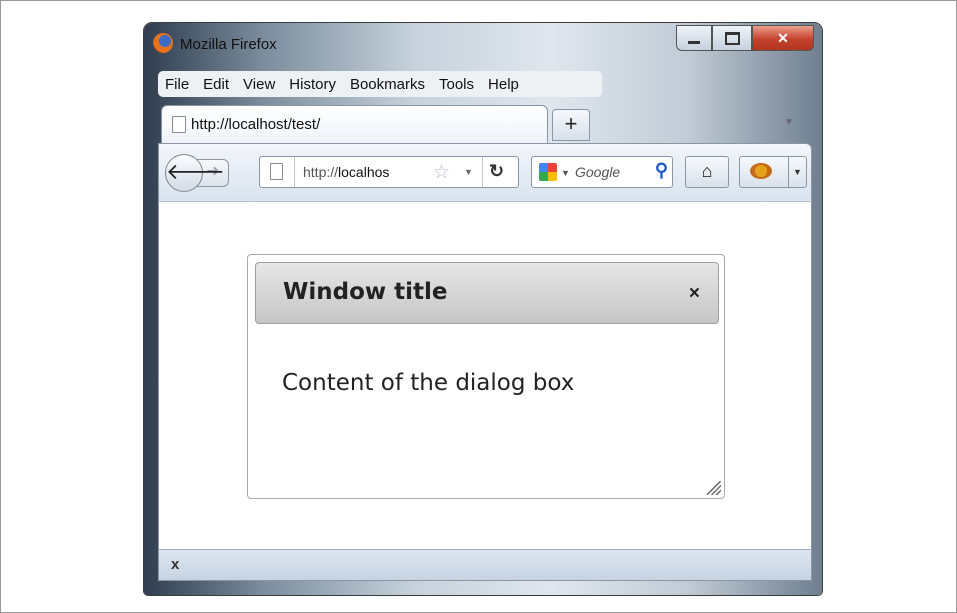 Image resolution: width=957 pixels, height=613 pixels. I want to click on window-controls: ✕, so click(745, 38).